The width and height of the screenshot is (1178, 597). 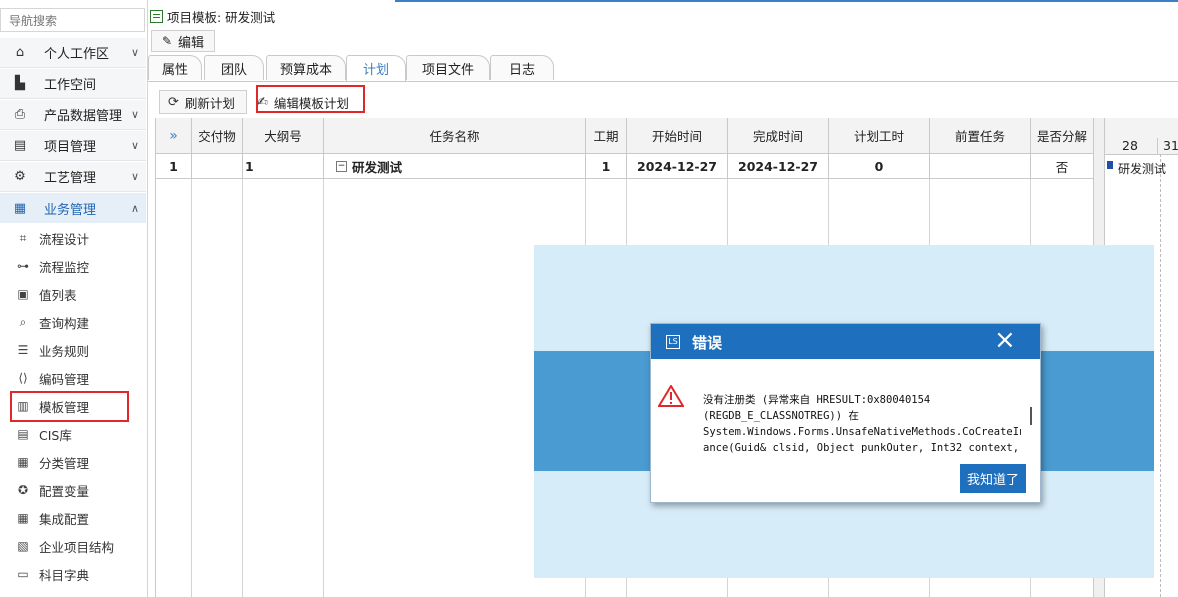 What do you see at coordinates (606, 166) in the screenshot?
I see `cell-duration: 1` at bounding box center [606, 166].